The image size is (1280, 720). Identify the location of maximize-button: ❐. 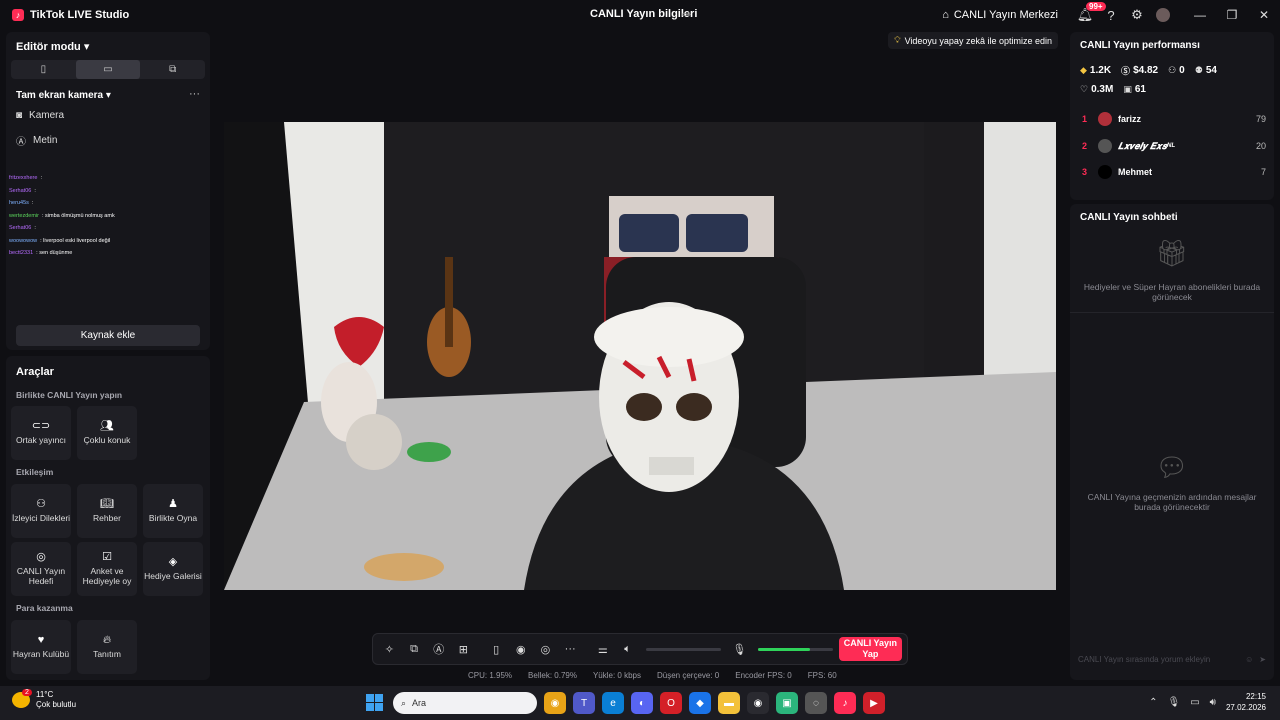
(1232, 15).